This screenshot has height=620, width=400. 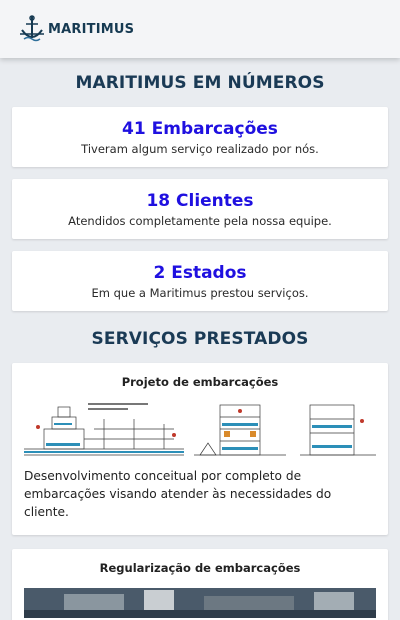 What do you see at coordinates (200, 129) in the screenshot?
I see `stat-value: 41 Embarcações` at bounding box center [200, 129].